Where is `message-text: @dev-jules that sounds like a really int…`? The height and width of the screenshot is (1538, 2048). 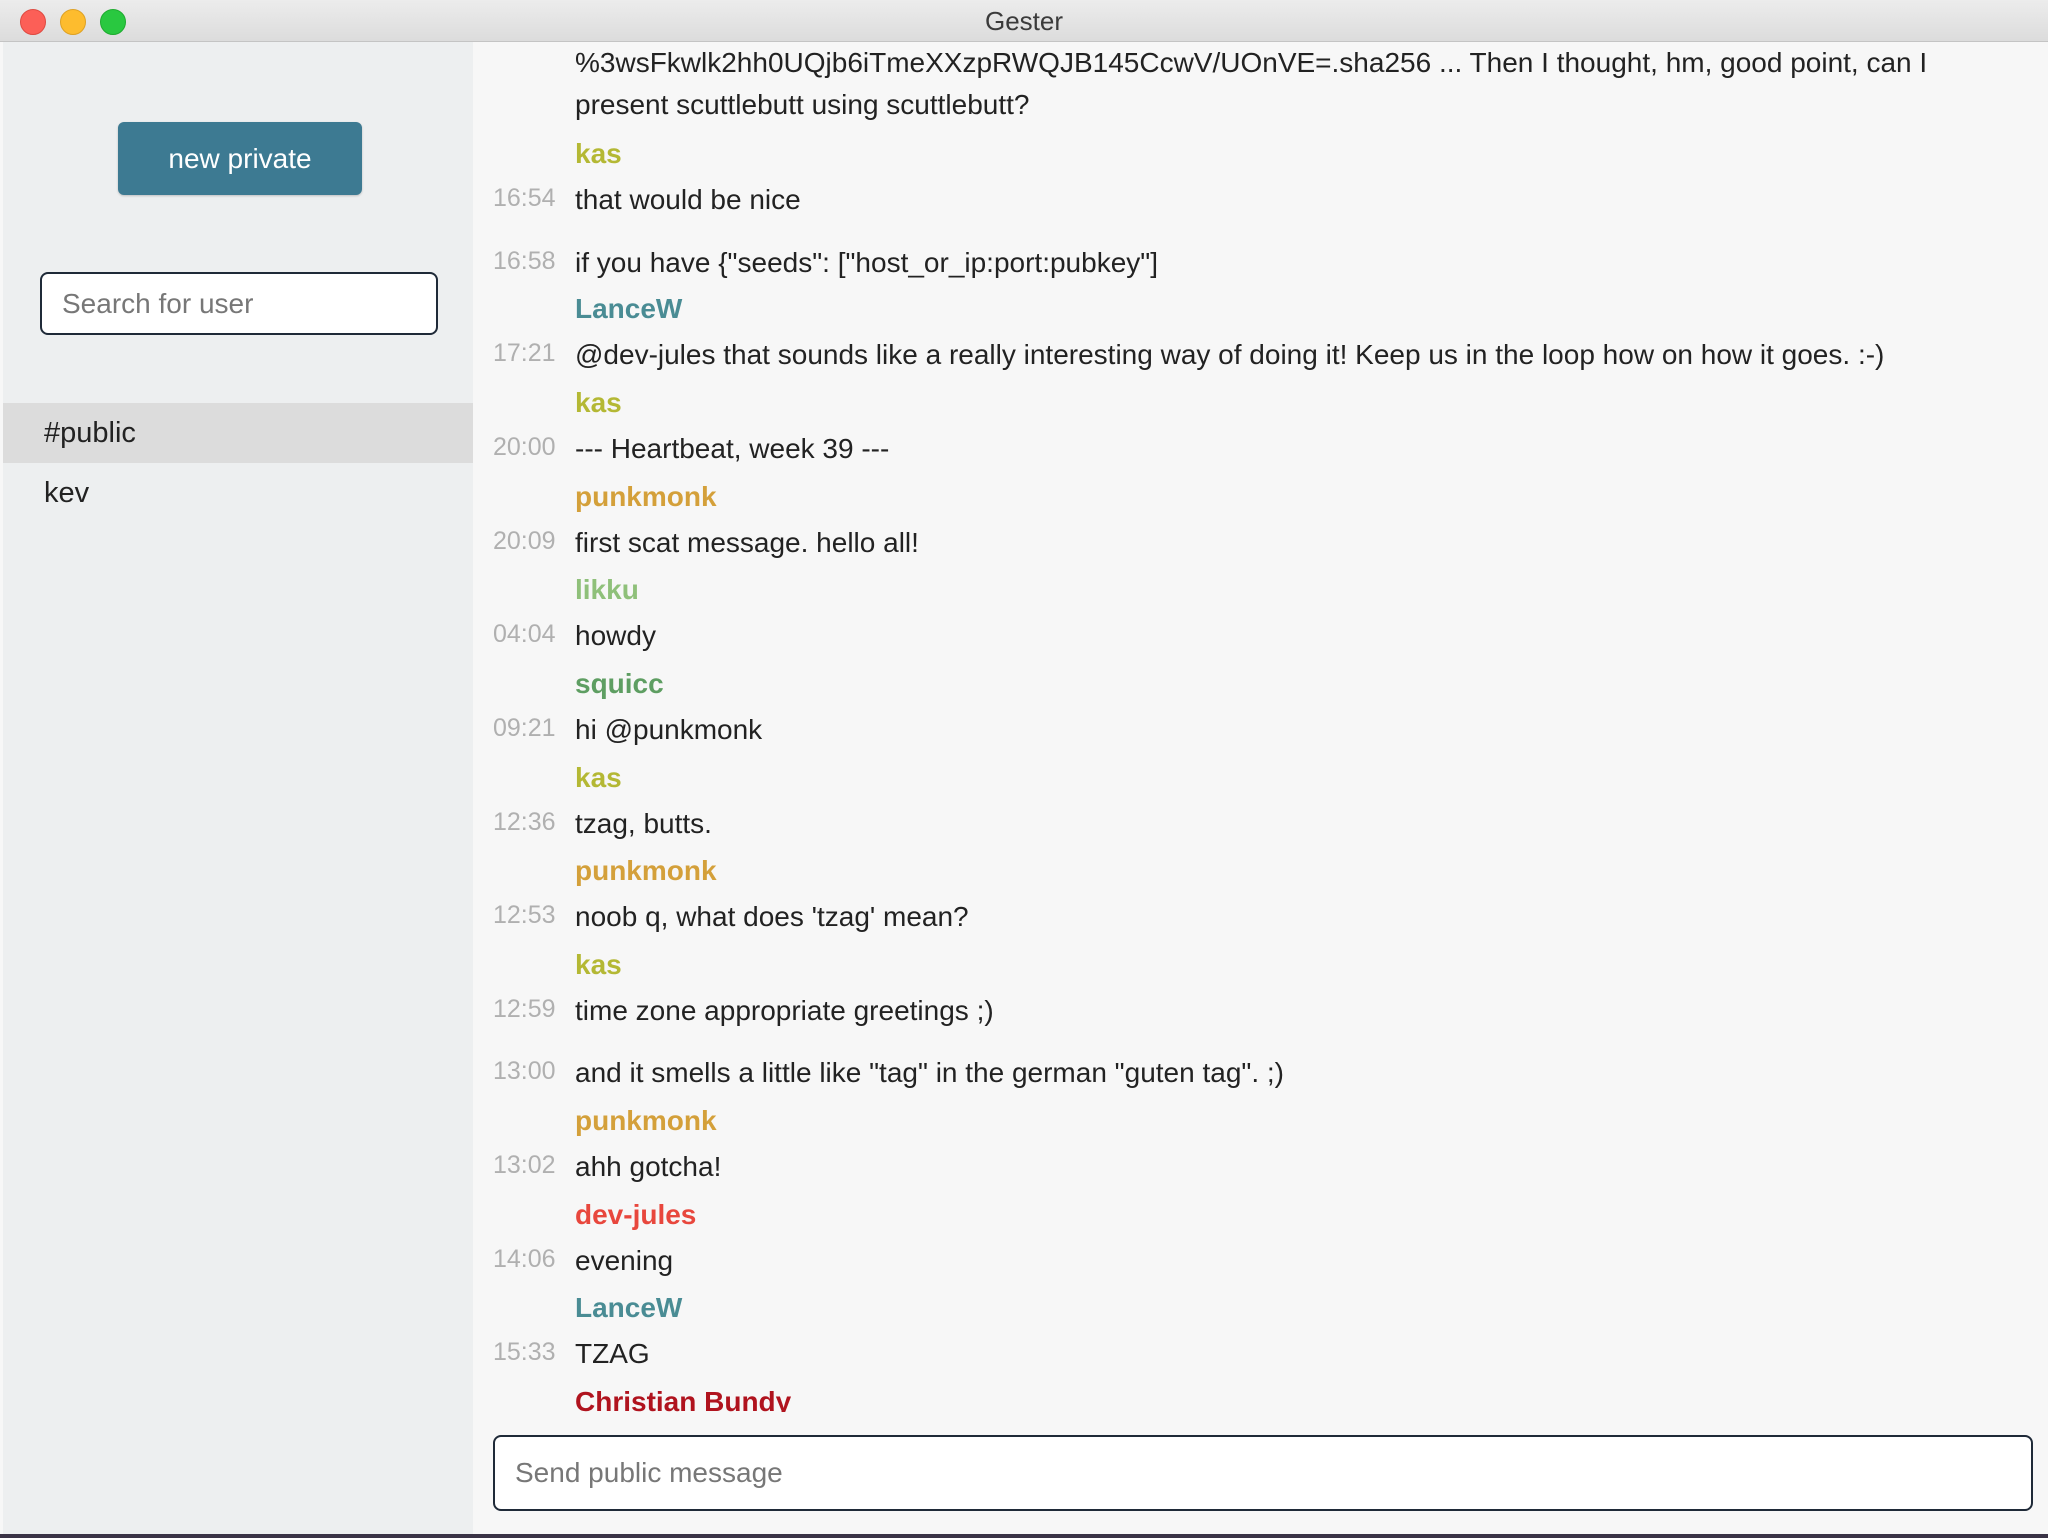
message-text: @dev-jules that sounds like a really int… is located at coordinates (1230, 354).